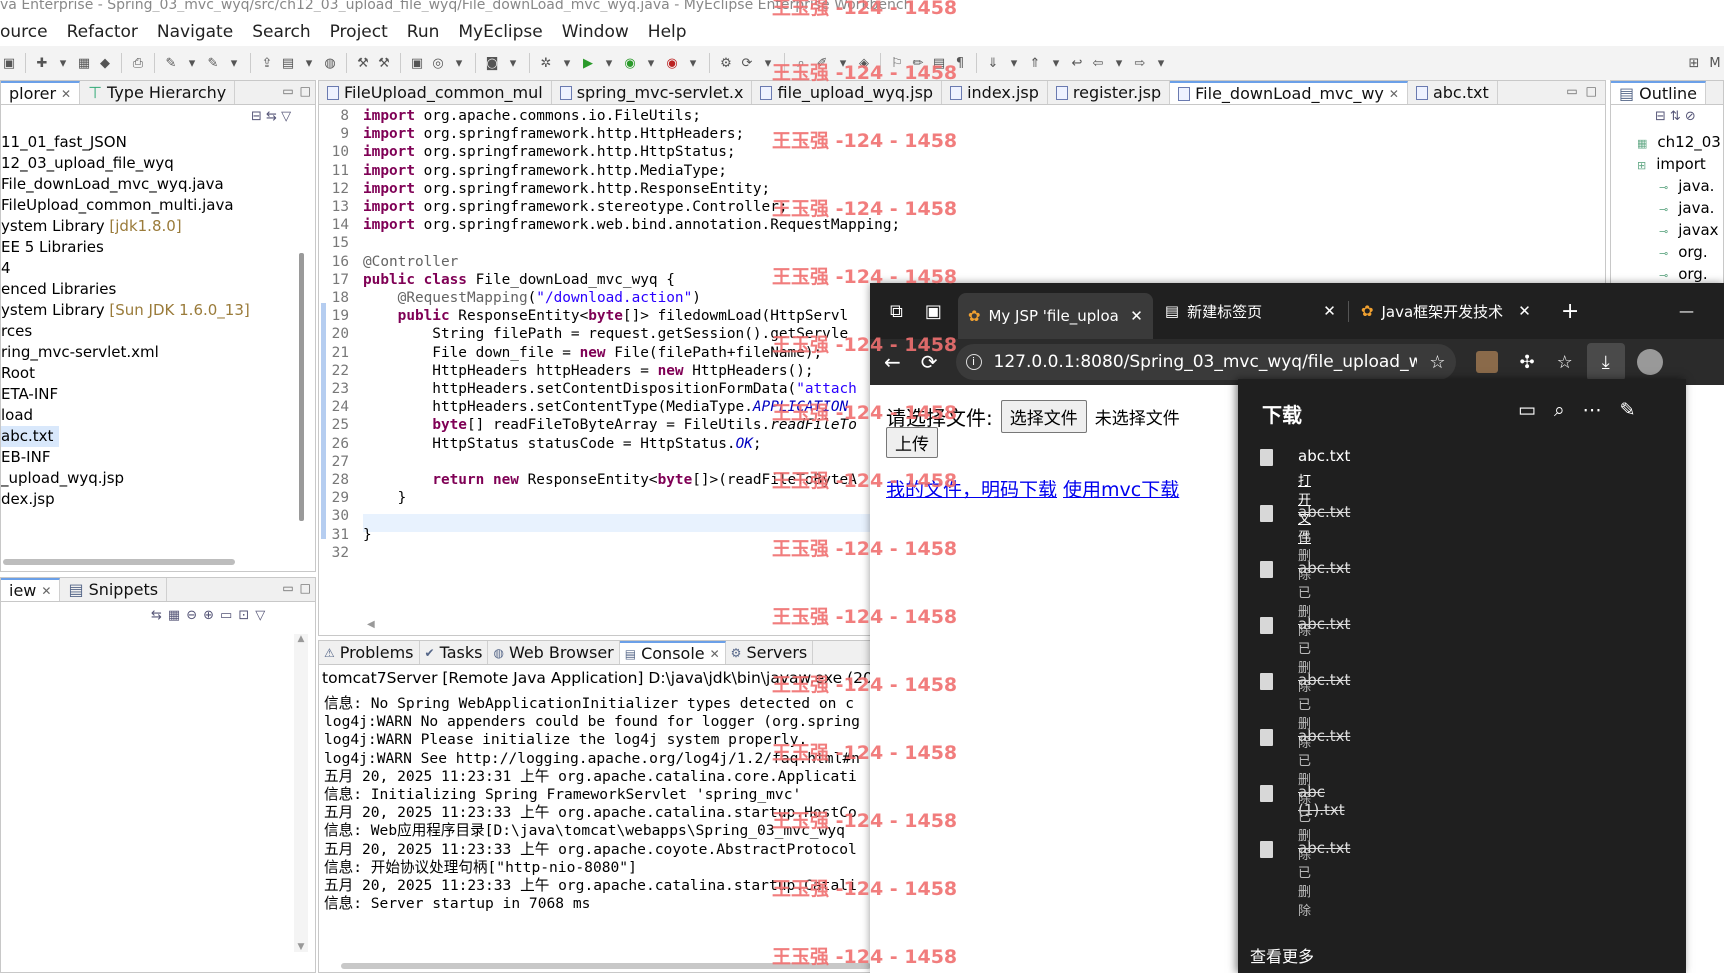 The height and width of the screenshot is (973, 1724). I want to click on tab-view: iew ✕, so click(31, 589).